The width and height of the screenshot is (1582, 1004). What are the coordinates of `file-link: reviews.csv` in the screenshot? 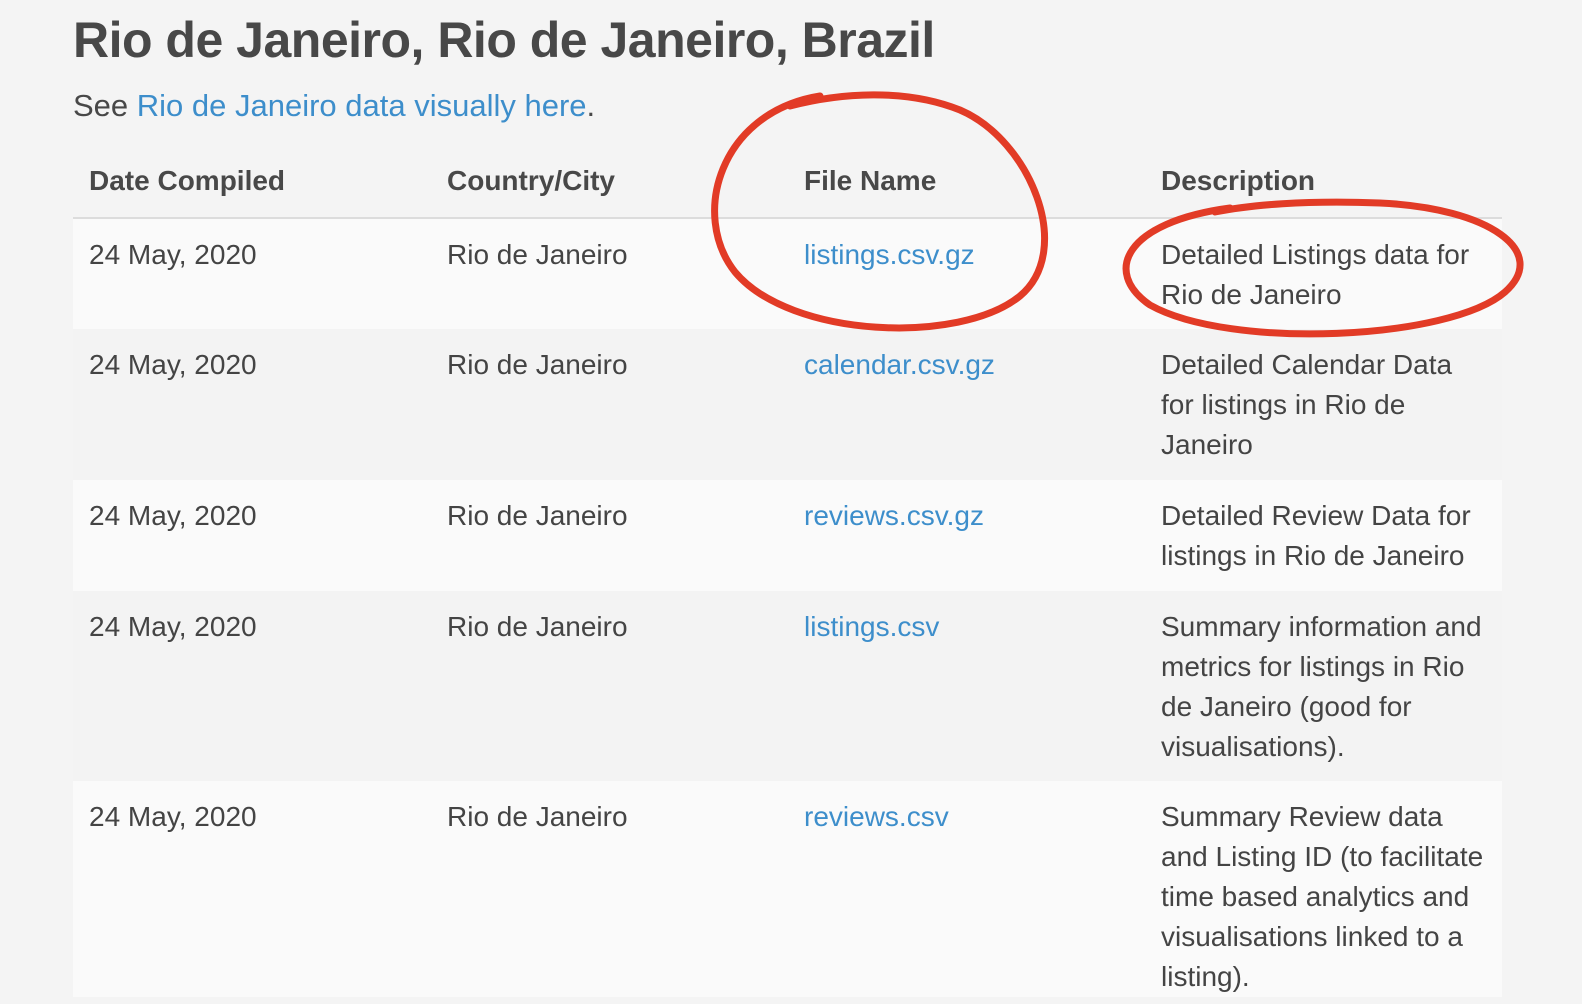 It's located at (876, 816).